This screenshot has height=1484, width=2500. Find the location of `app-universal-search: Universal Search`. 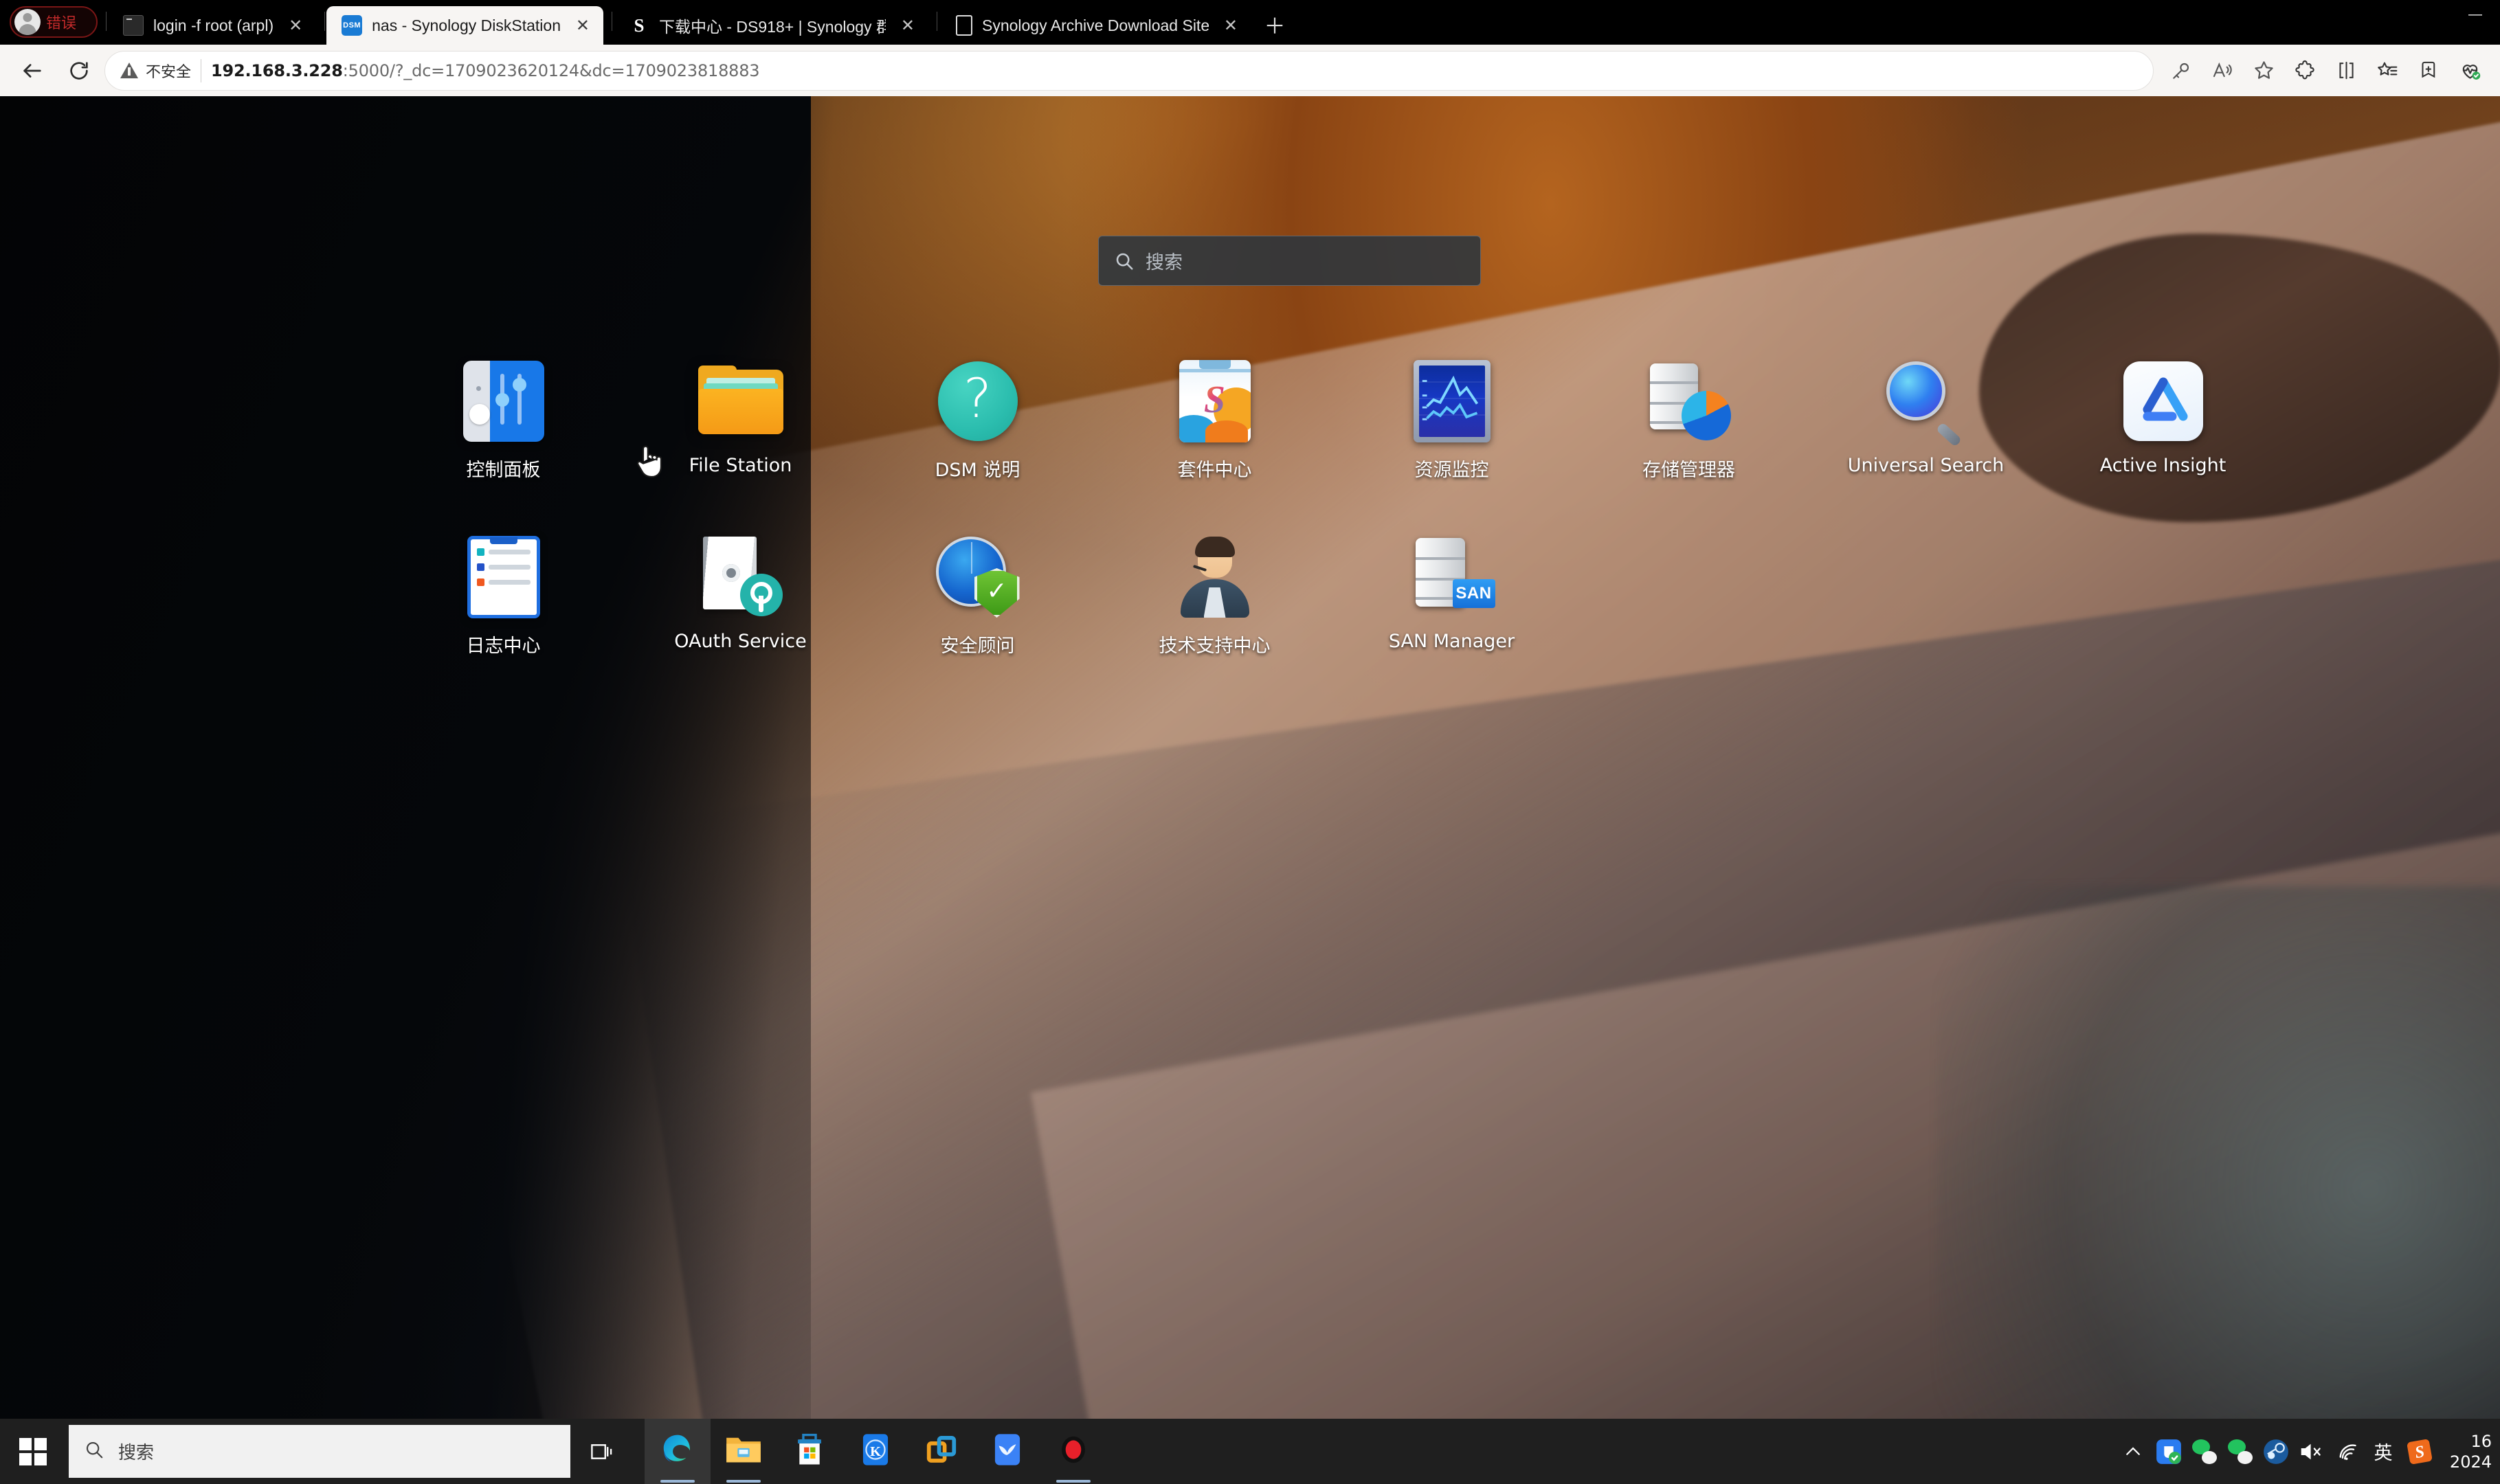

app-universal-search: Universal Search is located at coordinates (1925, 419).